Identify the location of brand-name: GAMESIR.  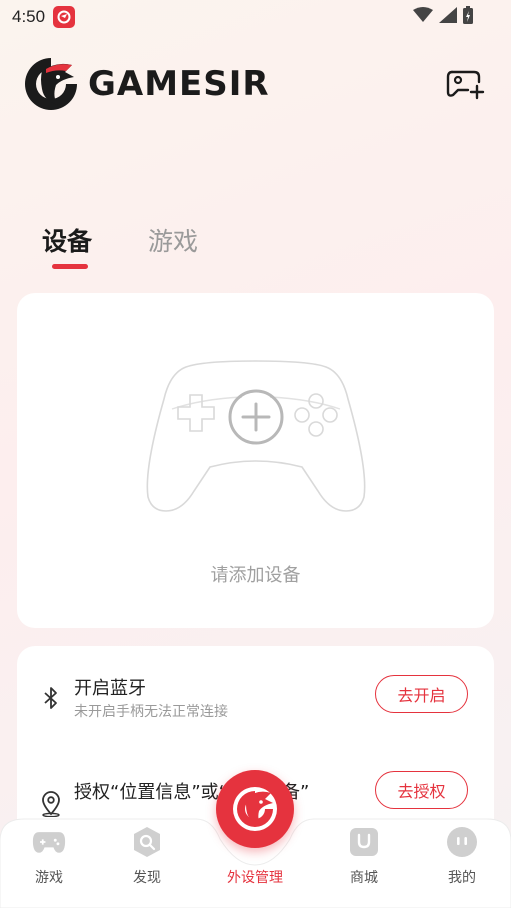
(179, 84).